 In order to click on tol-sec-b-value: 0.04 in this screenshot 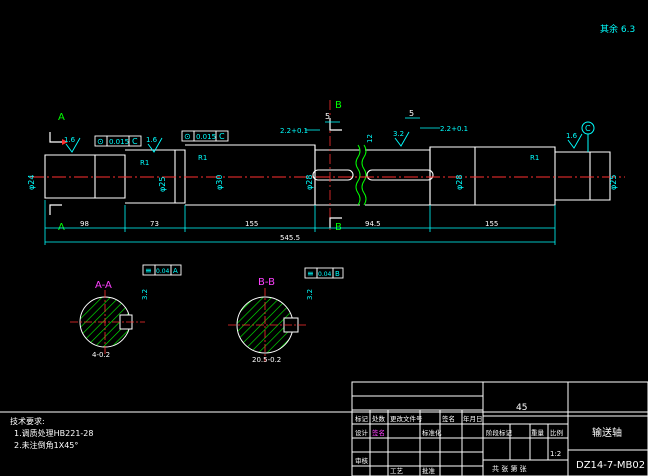, I will do `click(325, 274)`.